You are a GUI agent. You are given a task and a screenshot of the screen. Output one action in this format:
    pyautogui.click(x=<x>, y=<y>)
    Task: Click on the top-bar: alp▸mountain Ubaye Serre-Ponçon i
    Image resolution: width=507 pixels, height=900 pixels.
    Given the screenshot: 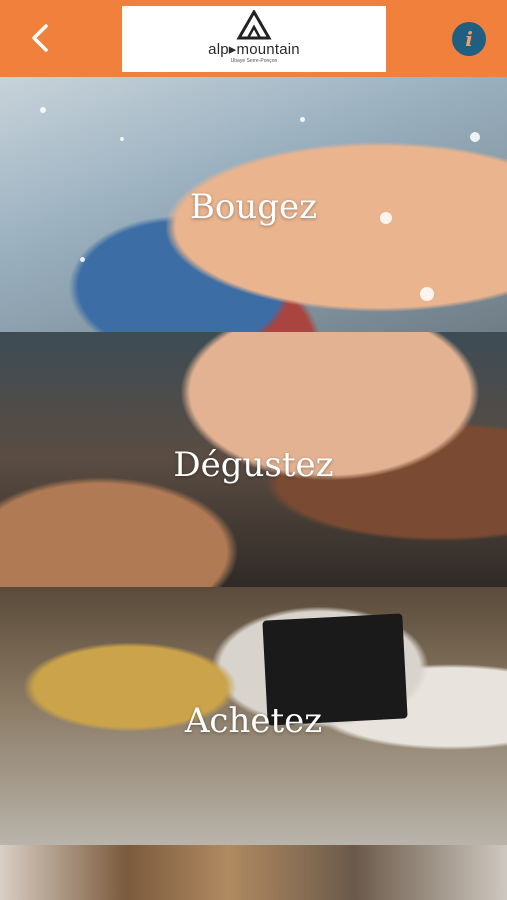 What is the action you would take?
    pyautogui.click(x=253, y=38)
    